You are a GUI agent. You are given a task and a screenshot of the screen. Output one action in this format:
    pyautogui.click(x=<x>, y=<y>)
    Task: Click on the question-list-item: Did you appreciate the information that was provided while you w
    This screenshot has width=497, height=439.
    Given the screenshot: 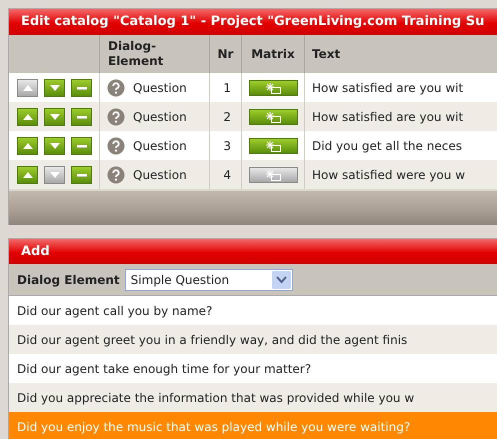 What is the action you would take?
    pyautogui.click(x=253, y=397)
    